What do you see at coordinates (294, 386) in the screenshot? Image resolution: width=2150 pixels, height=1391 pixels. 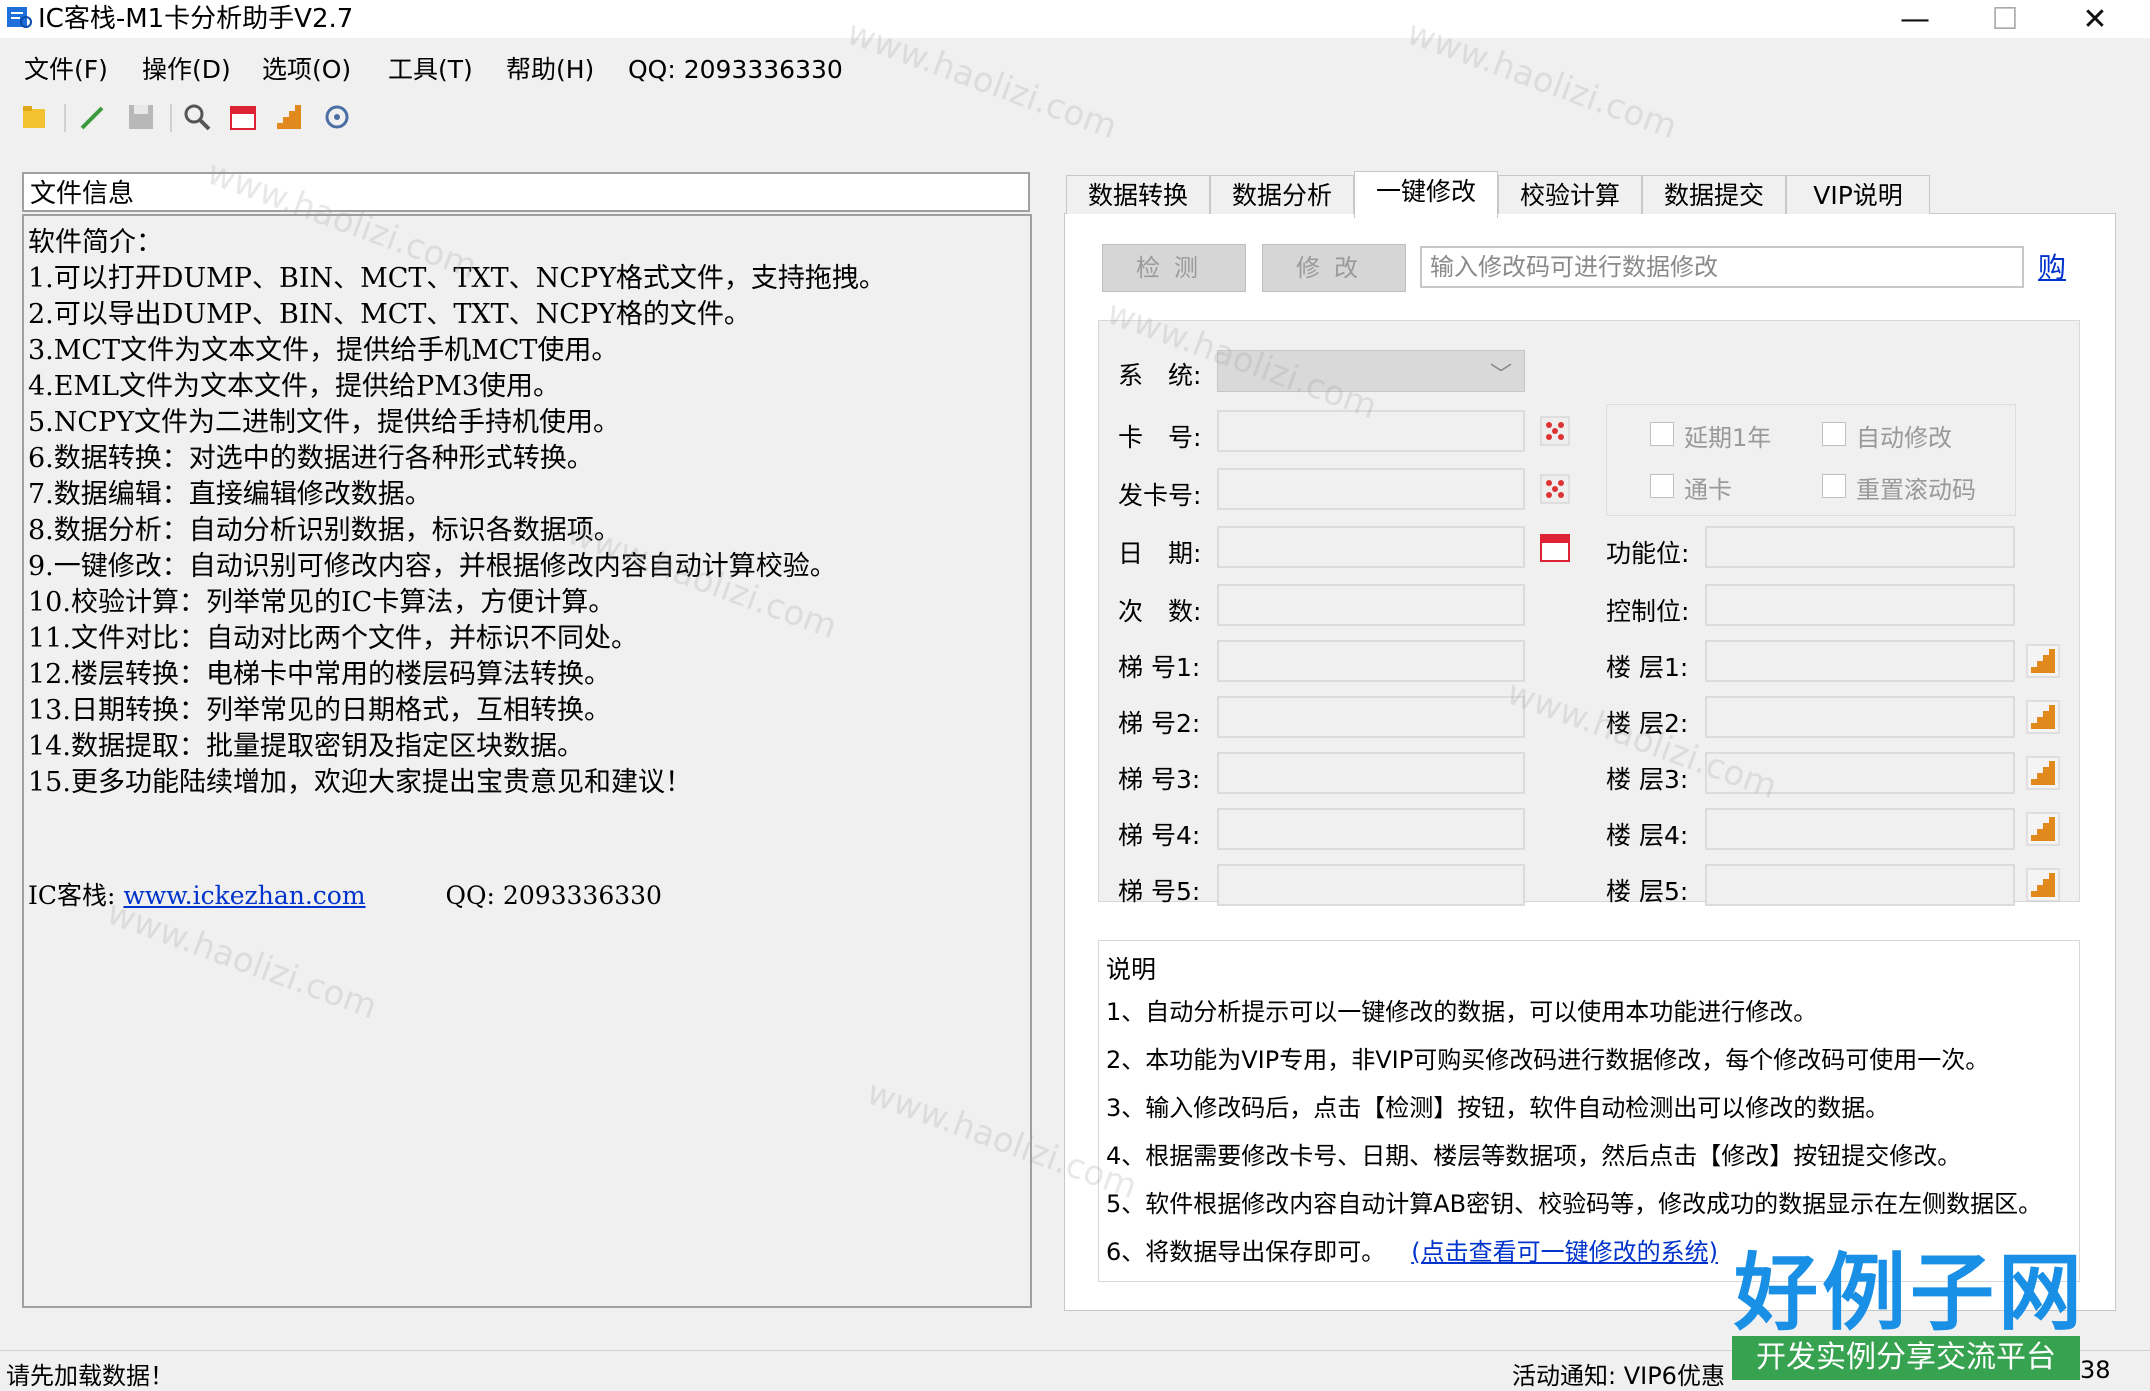 I see `intro-line: 4.EML文件为文本文件，提供给PM3使用。` at bounding box center [294, 386].